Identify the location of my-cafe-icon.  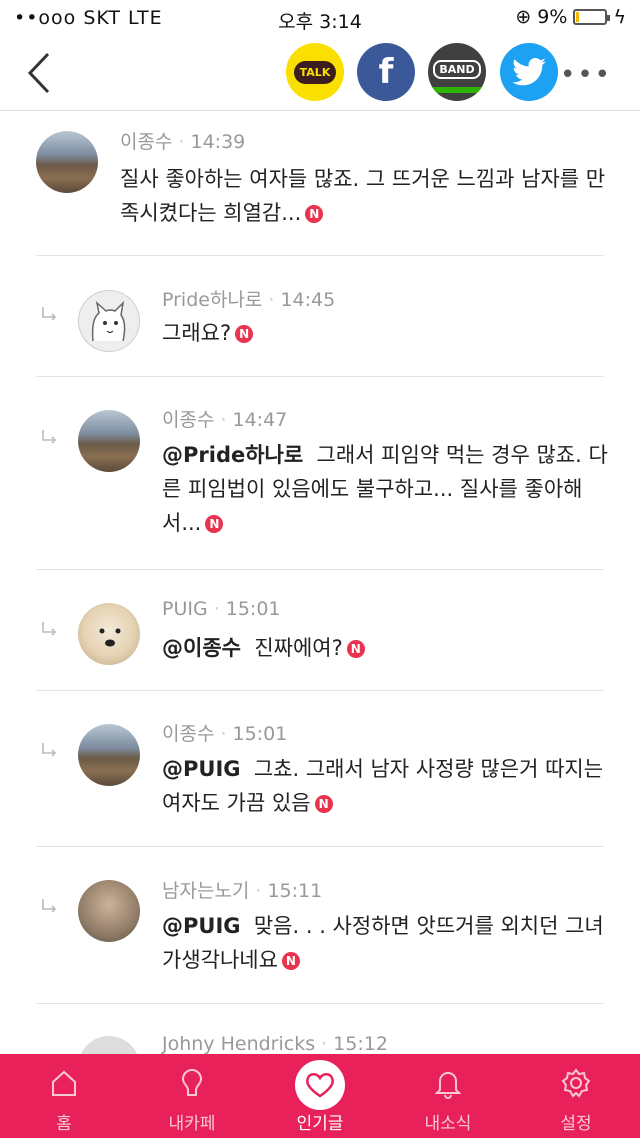
(192, 1082).